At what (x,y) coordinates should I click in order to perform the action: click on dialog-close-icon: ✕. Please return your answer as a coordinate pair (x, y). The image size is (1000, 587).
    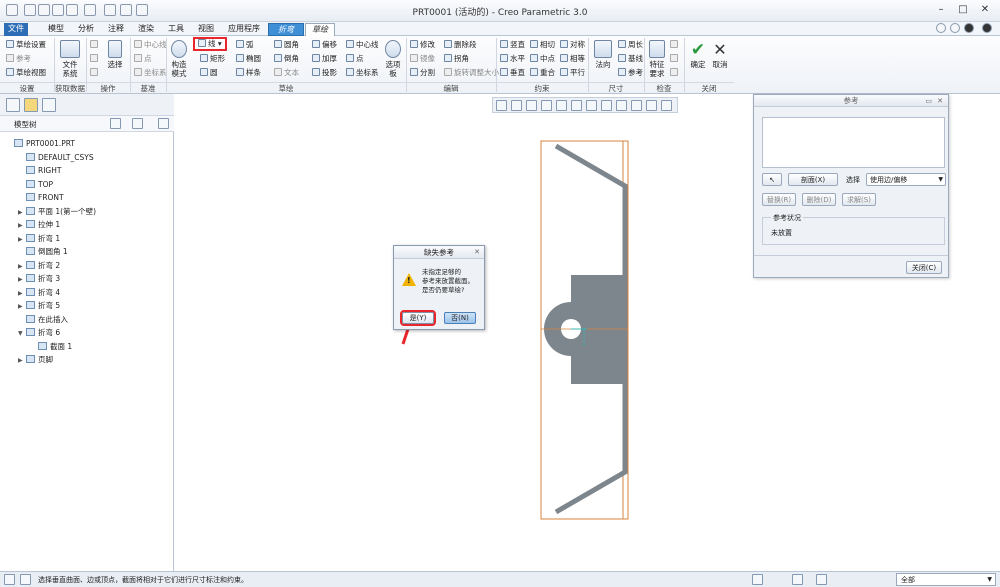
    Looking at the image, I should click on (477, 252).